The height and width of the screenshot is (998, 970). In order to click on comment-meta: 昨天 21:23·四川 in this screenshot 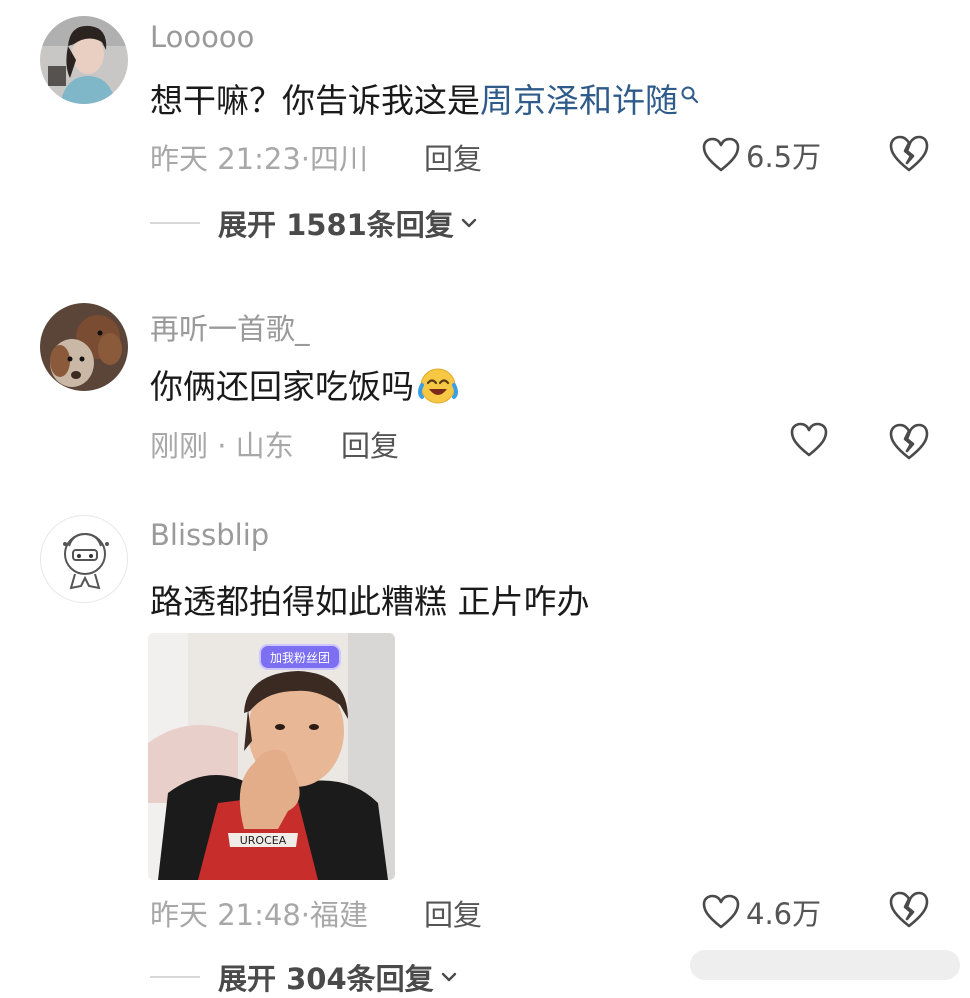, I will do `click(259, 157)`.